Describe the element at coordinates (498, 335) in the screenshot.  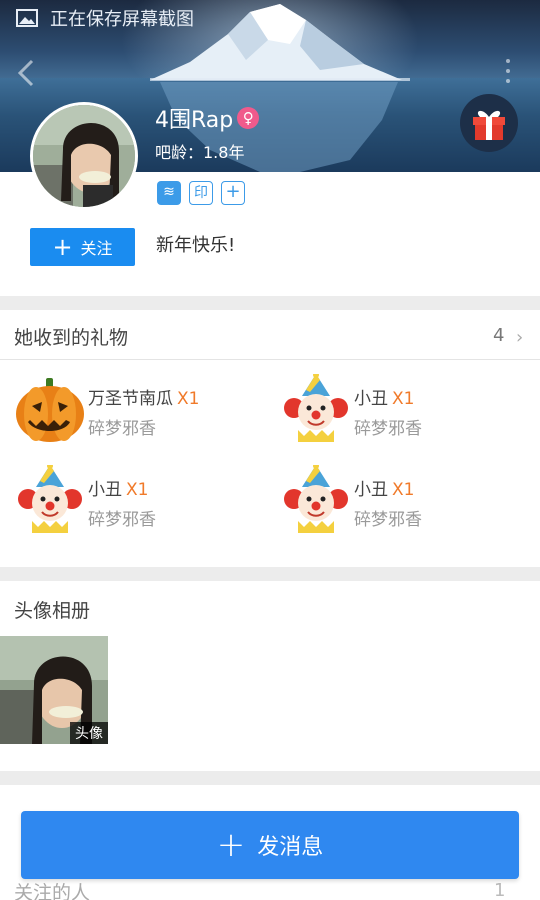
I see `gift-count: 4` at that location.